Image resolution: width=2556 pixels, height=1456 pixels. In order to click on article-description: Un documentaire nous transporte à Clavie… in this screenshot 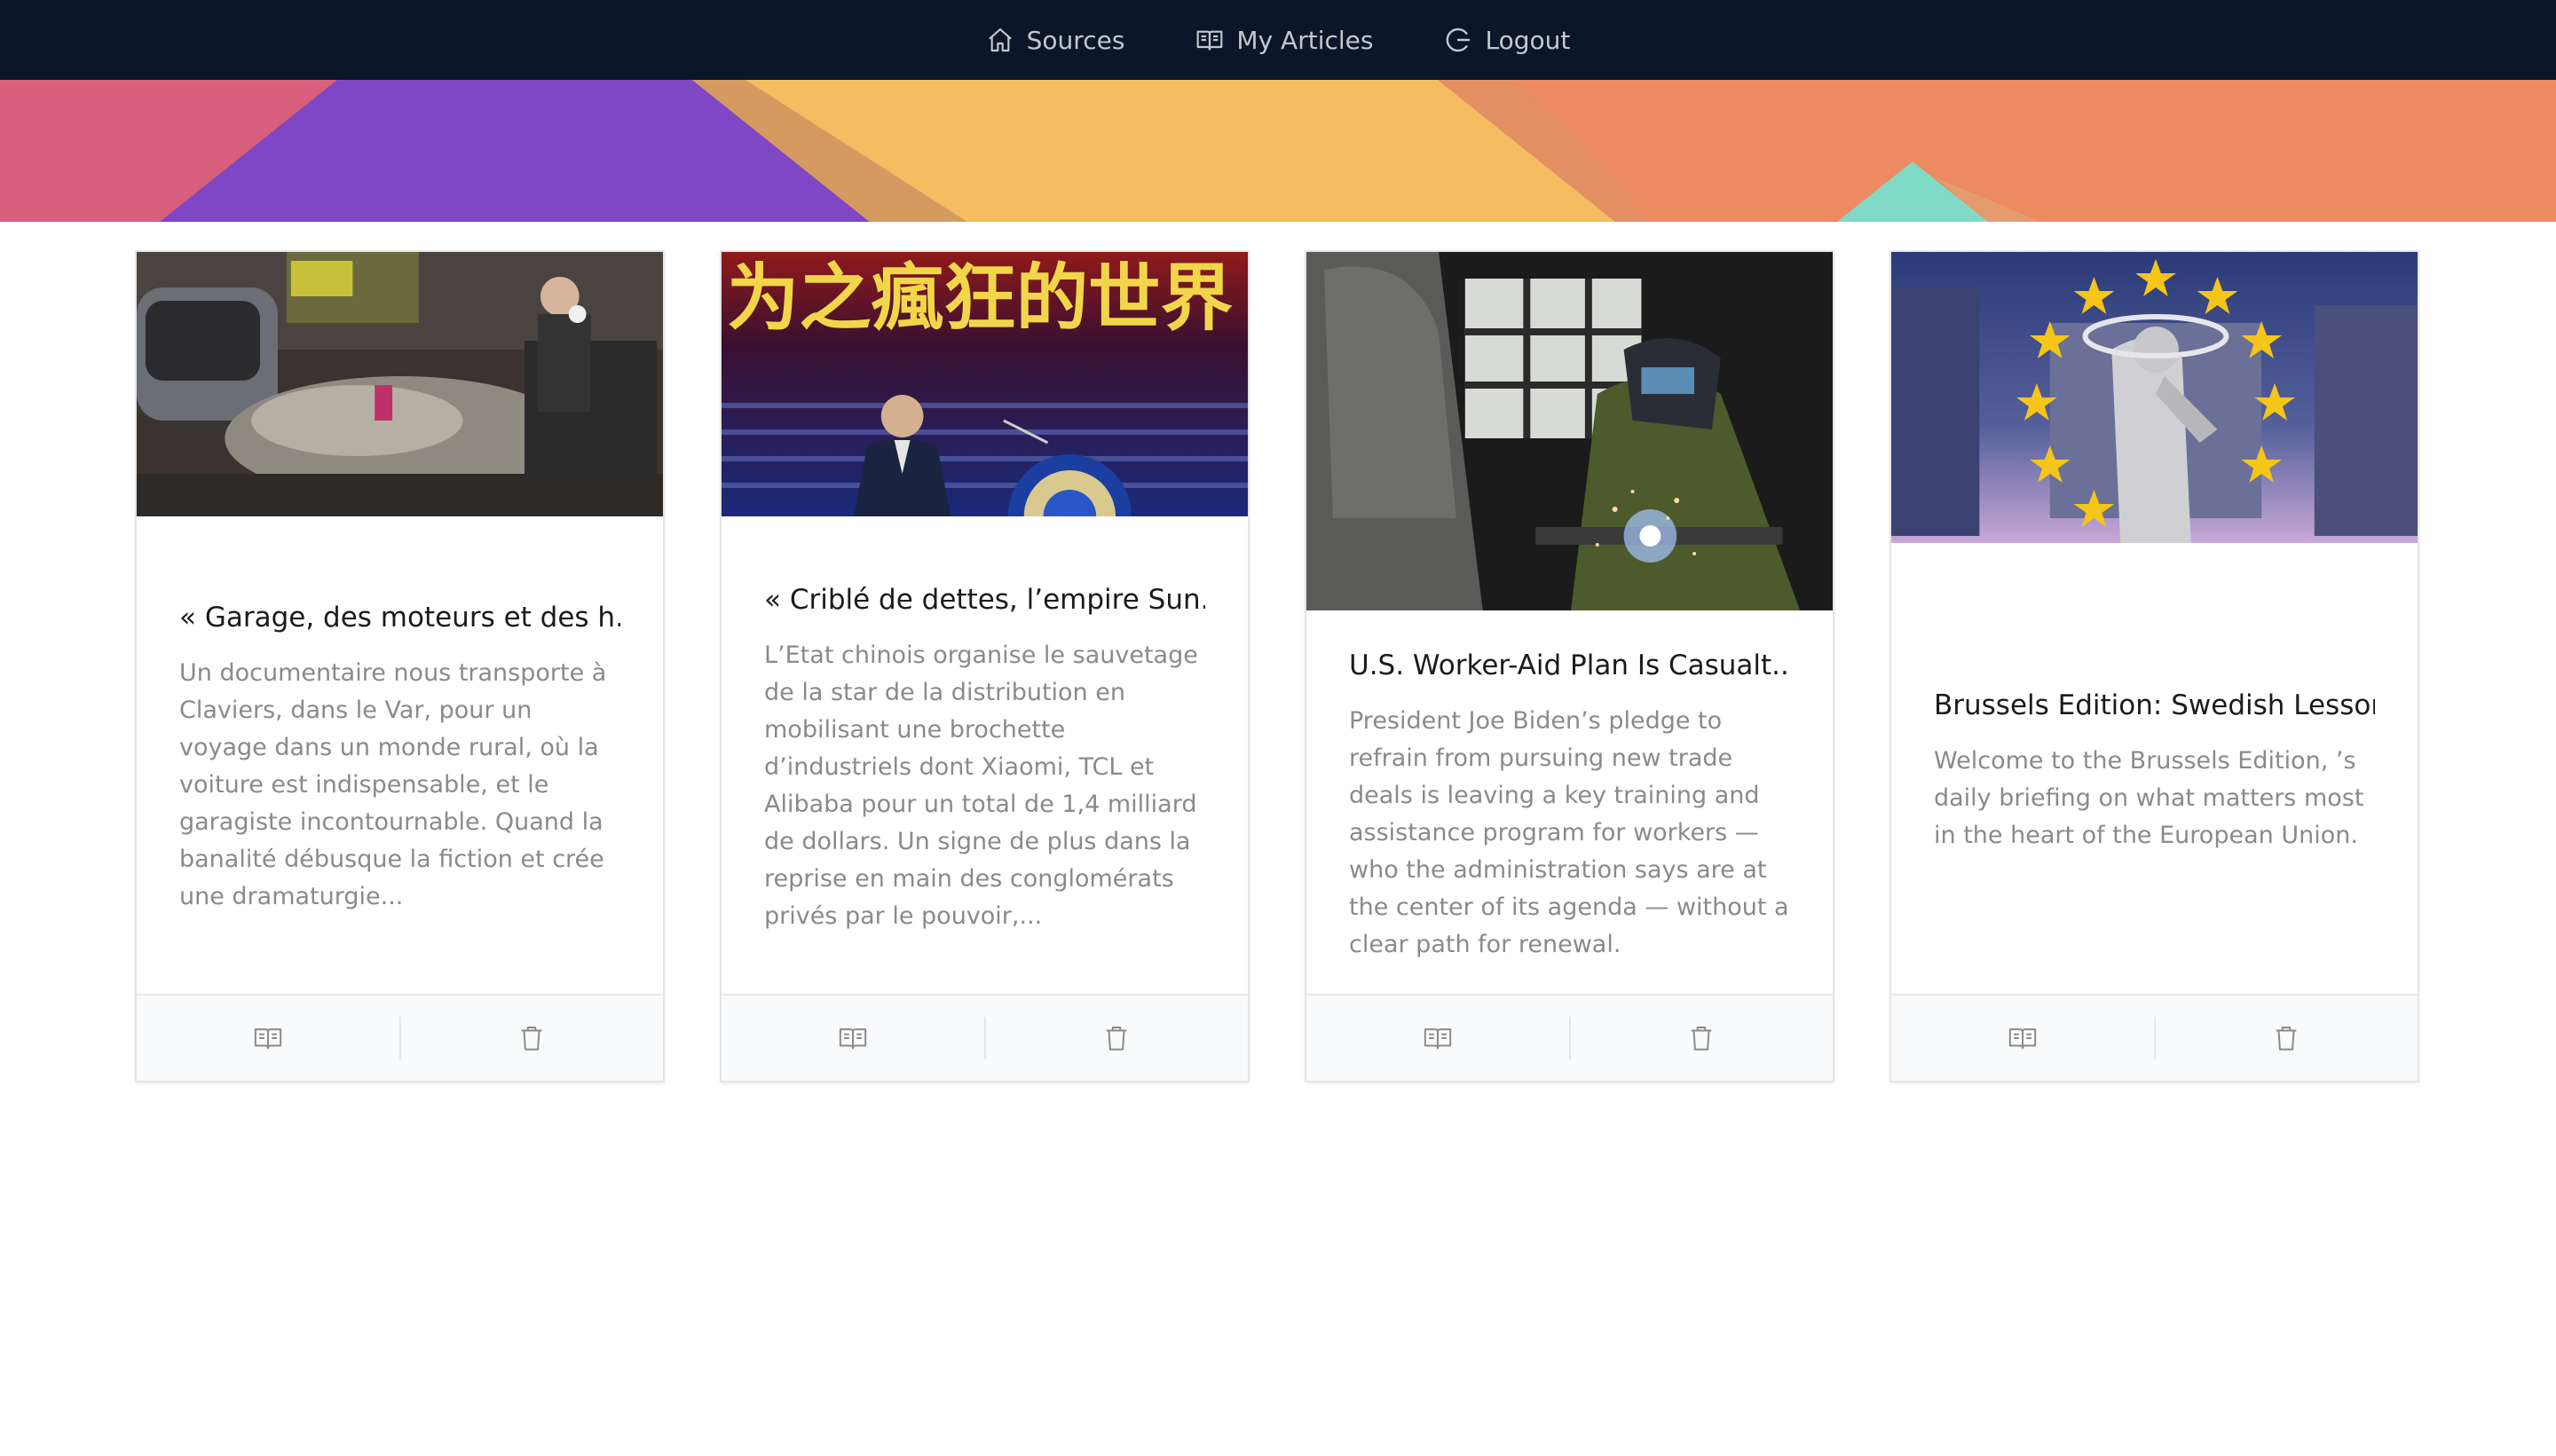, I will do `click(393, 784)`.